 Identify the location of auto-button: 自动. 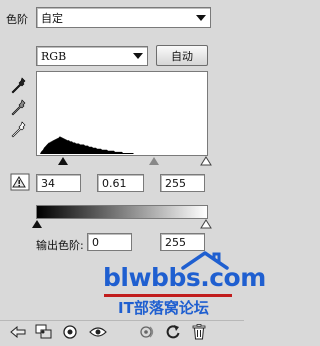
(182, 55).